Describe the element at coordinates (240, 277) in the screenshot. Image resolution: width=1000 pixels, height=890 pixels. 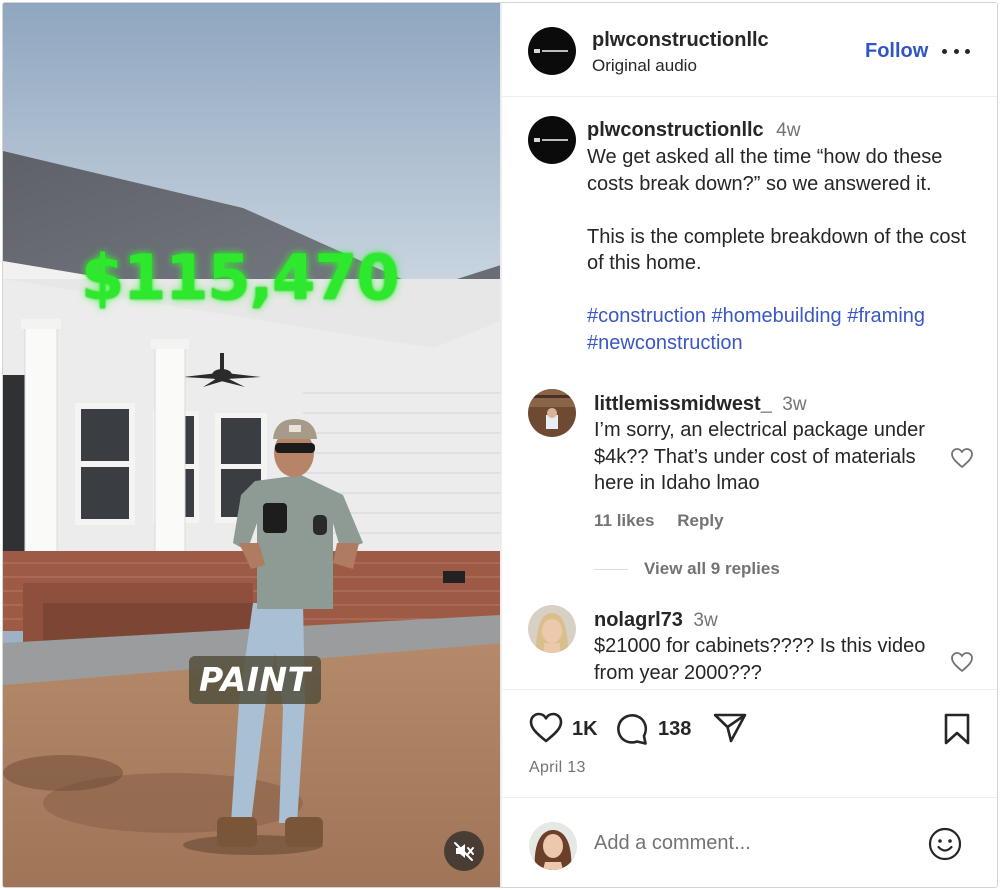
I see `price-overlay-text: $115,470` at that location.